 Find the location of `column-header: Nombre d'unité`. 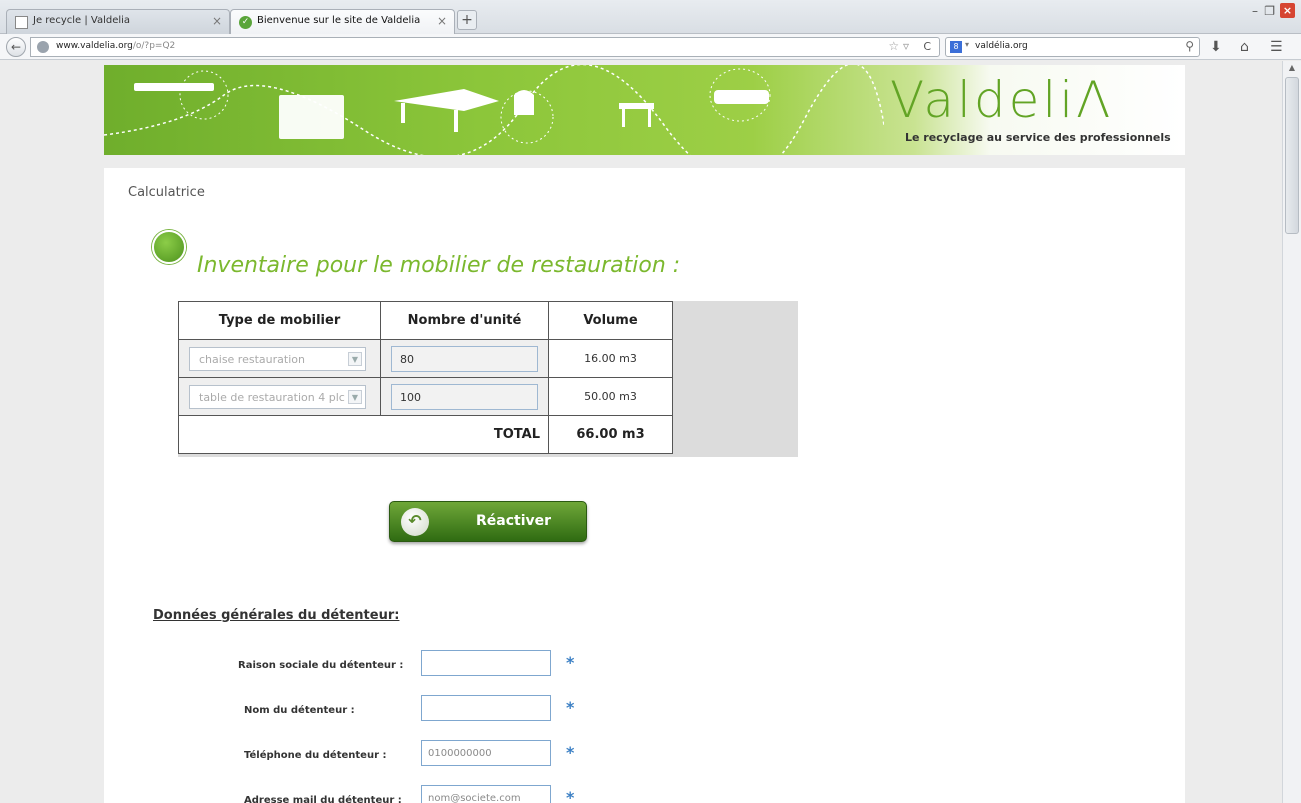

column-header: Nombre d'unité is located at coordinates (464, 320).